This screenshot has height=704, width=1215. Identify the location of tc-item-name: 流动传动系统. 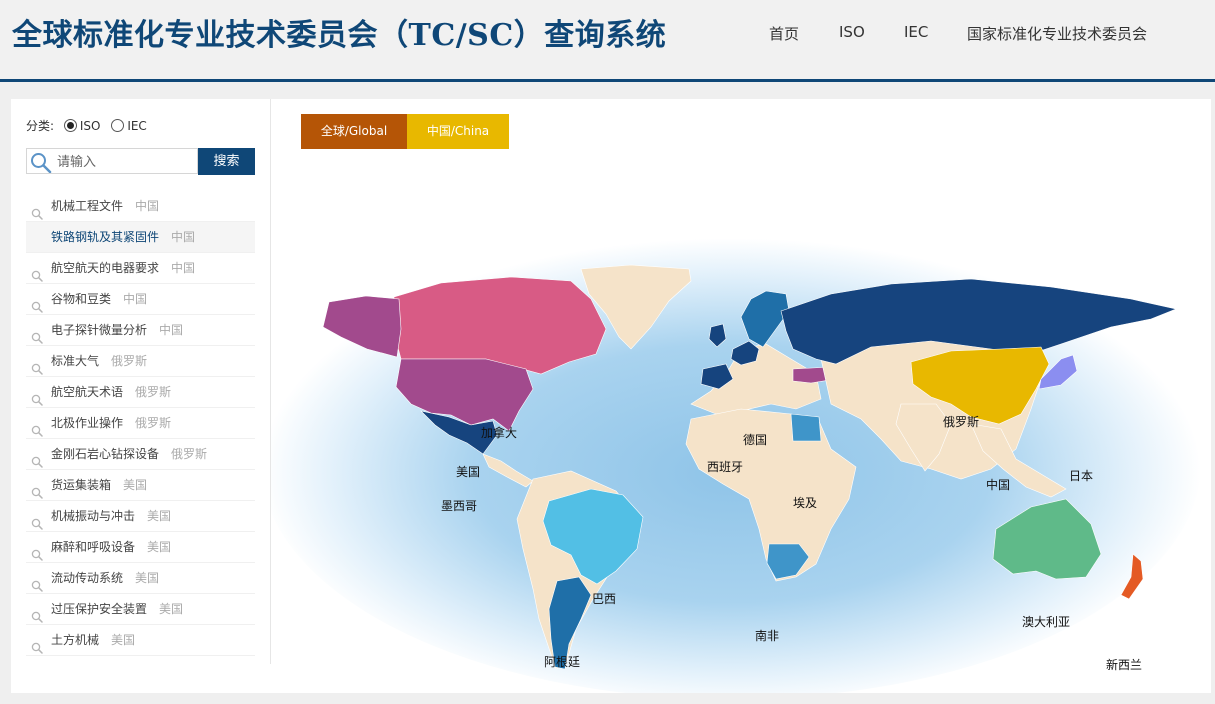
(87, 578).